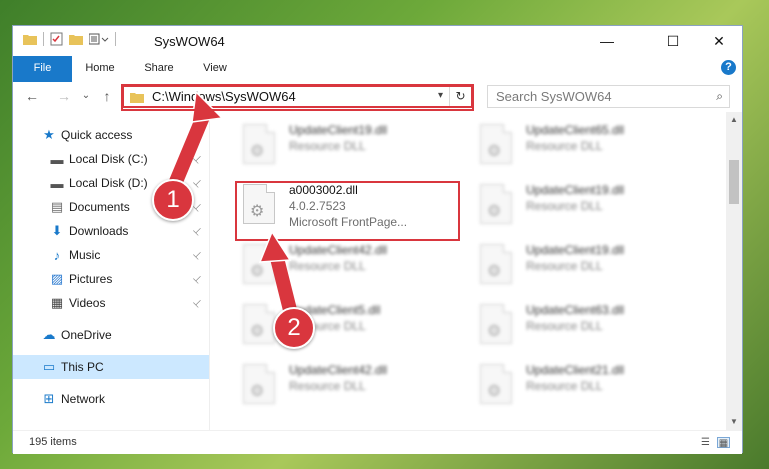  Describe the element at coordinates (159, 68) in the screenshot. I see `tab-share: Share` at that location.